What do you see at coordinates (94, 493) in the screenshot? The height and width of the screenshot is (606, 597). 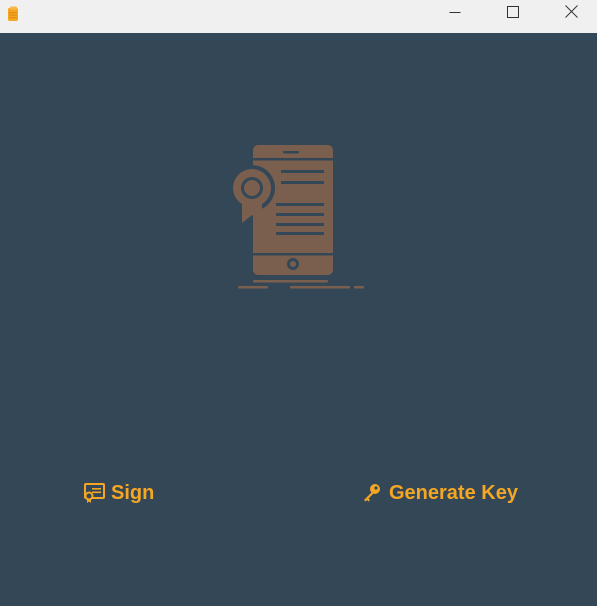 I see `certificate-sign-icon` at bounding box center [94, 493].